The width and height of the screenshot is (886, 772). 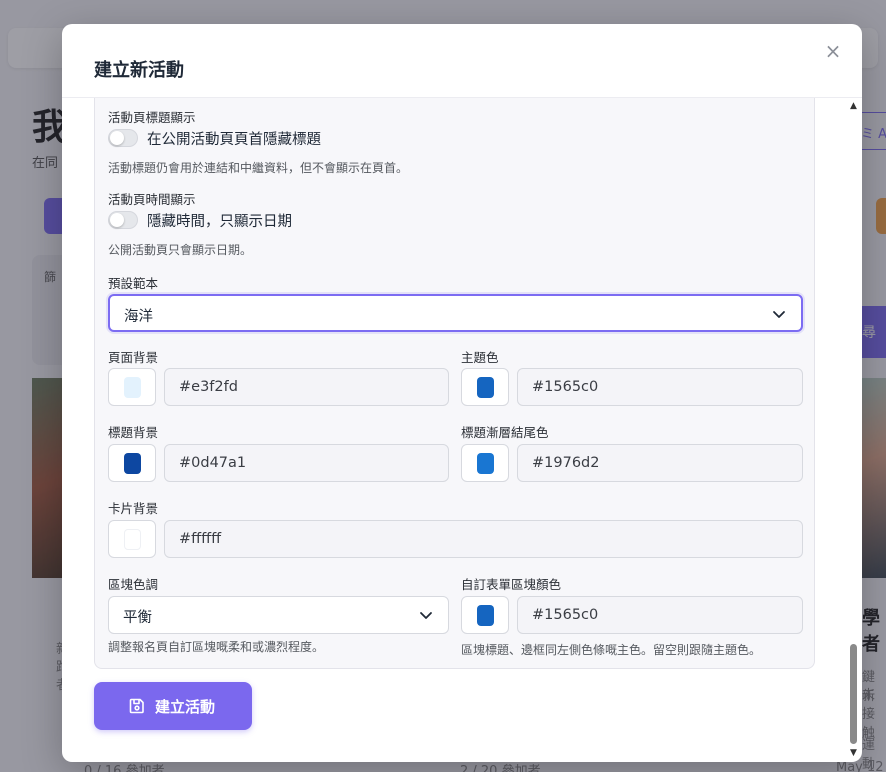 What do you see at coordinates (180, 250) in the screenshot?
I see `time-display-hint: 公開活動頁只會顯示日期。` at bounding box center [180, 250].